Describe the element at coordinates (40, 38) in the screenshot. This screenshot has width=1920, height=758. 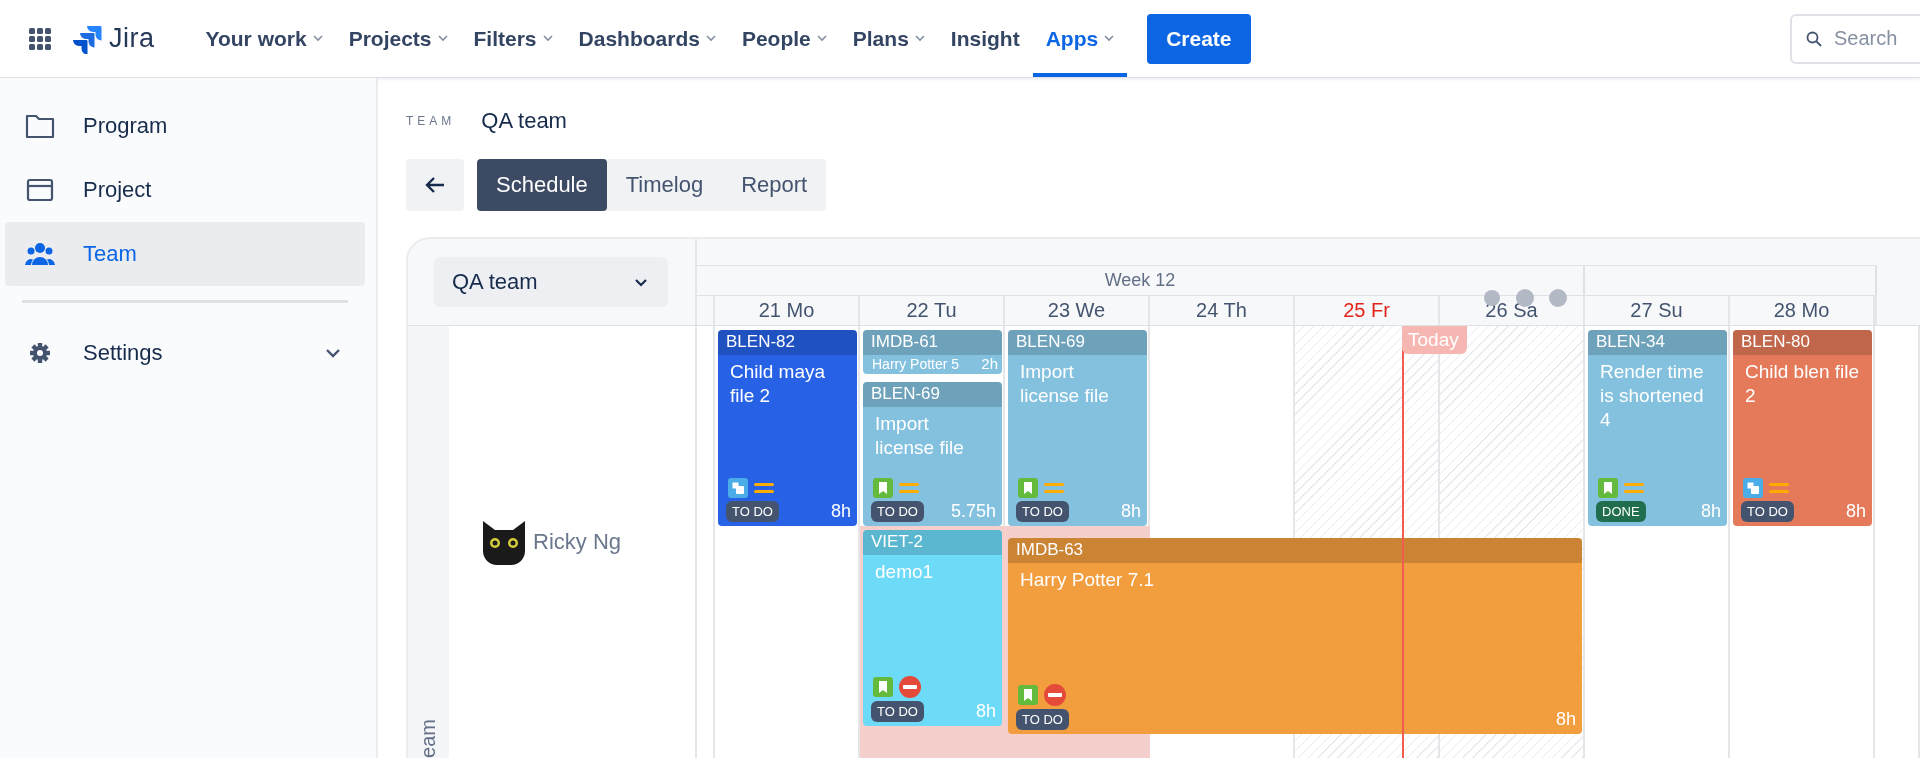
I see `app-switcher-icon` at that location.